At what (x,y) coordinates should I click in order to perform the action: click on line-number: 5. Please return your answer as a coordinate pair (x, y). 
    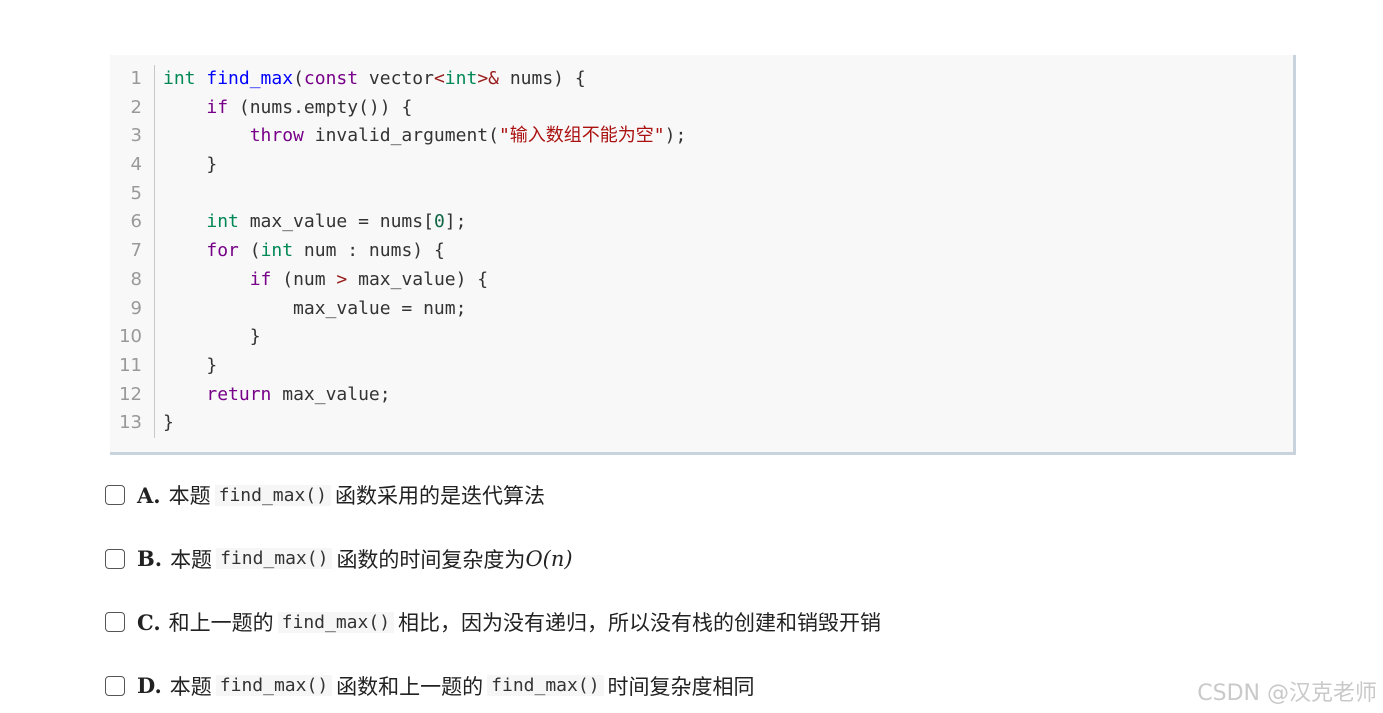
    Looking at the image, I should click on (132, 194).